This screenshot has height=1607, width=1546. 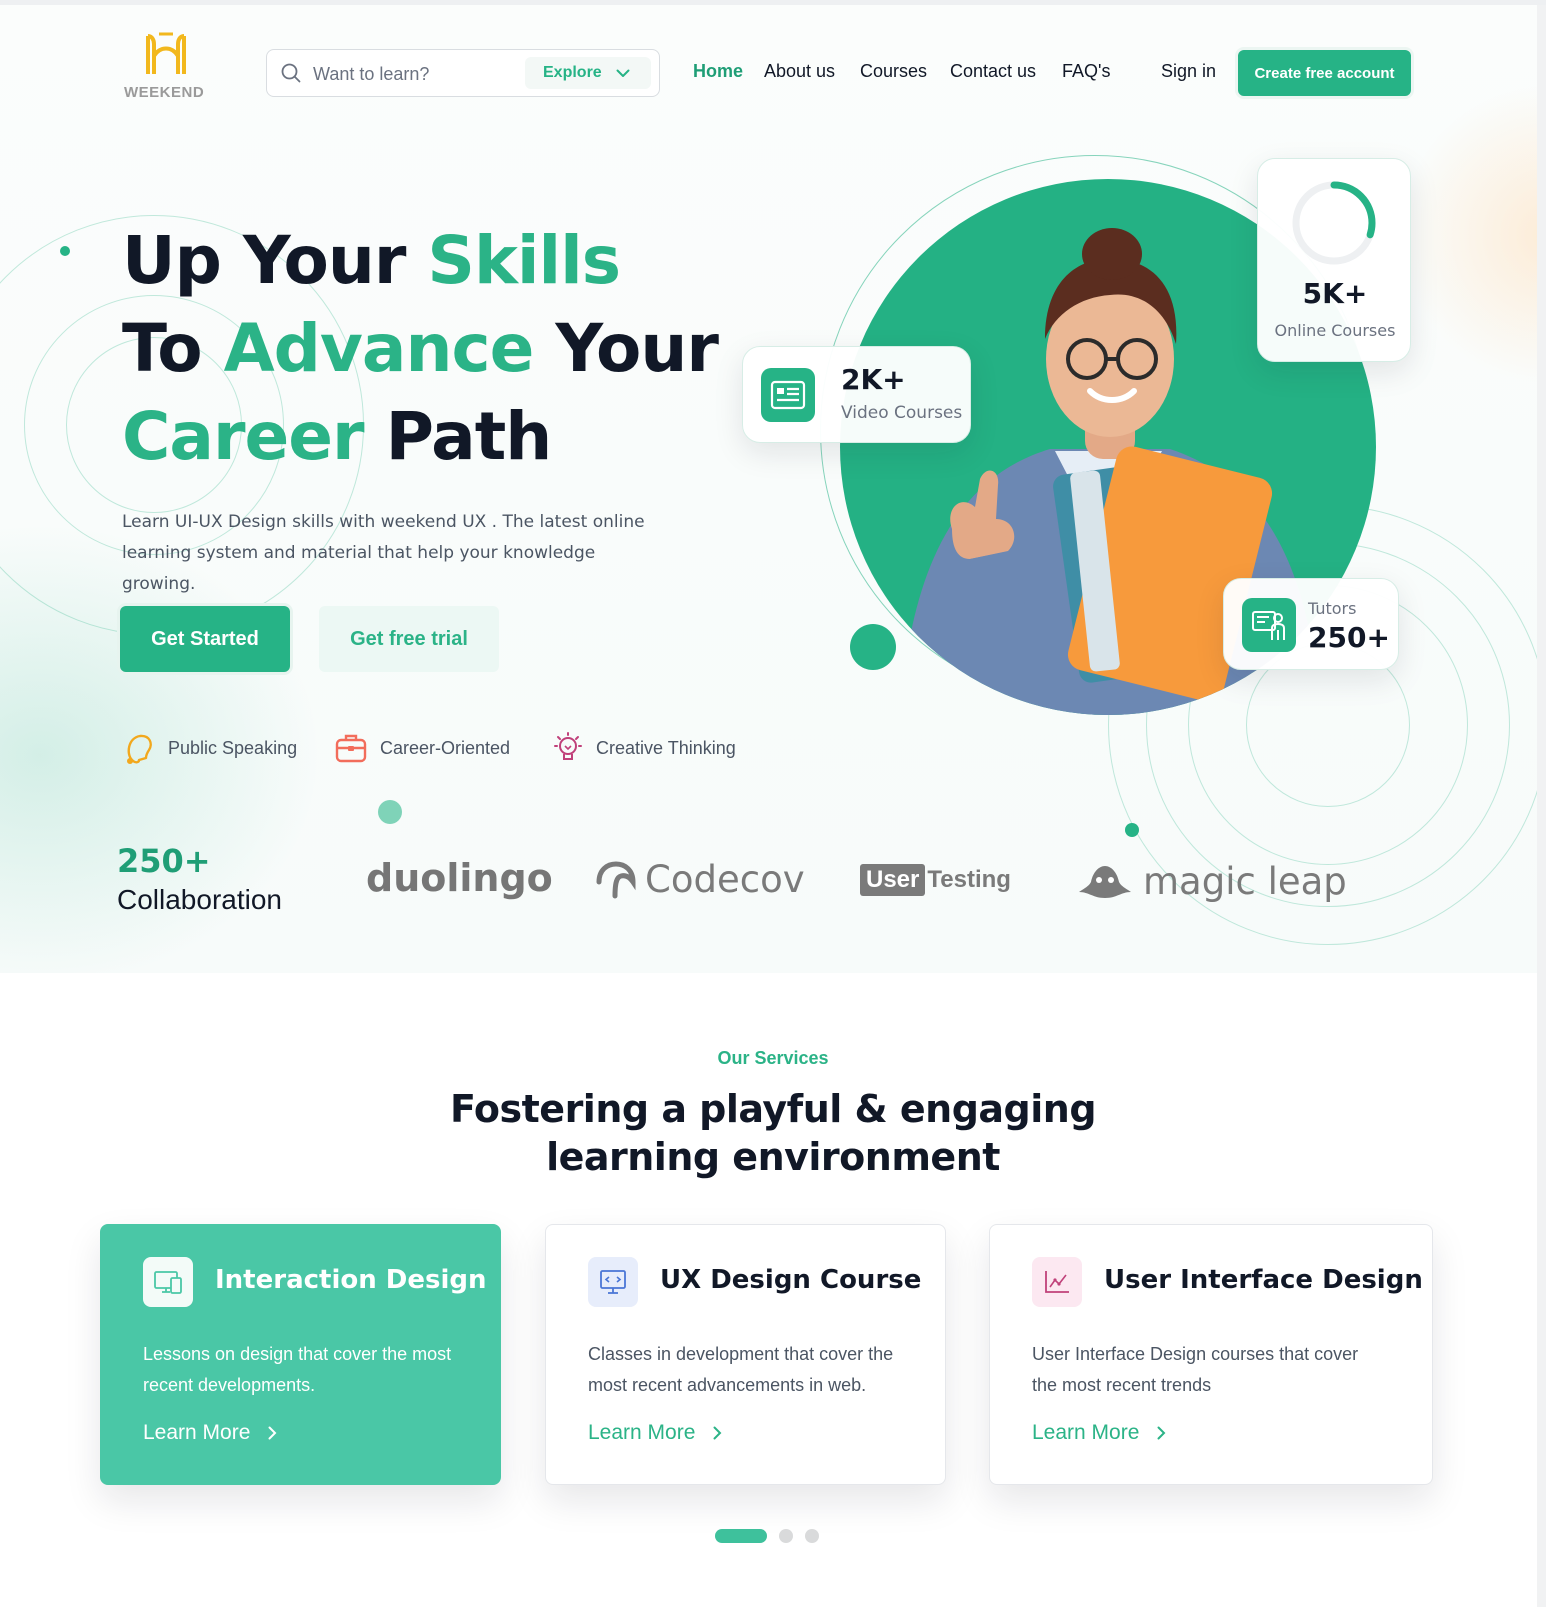 I want to click on partner-logo-magic-leap: magic leap, so click(x=1212, y=881).